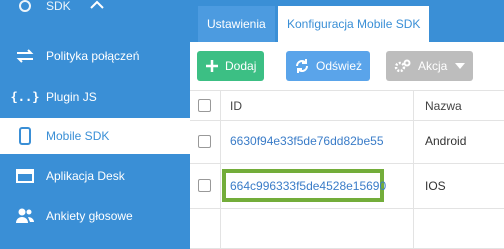  Describe the element at coordinates (347, 229) in the screenshot. I see `table-row-empty` at that location.